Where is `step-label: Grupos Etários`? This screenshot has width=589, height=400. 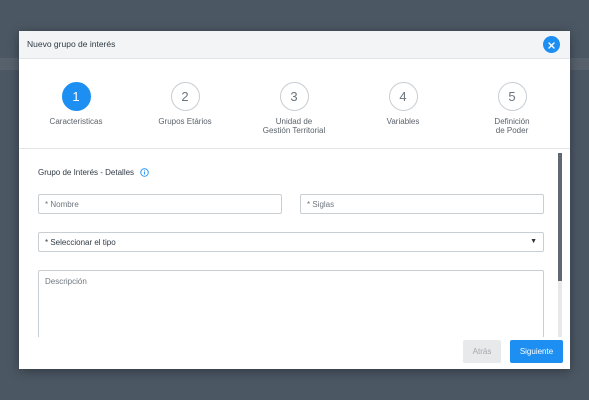
step-label: Grupos Etários is located at coordinates (185, 121).